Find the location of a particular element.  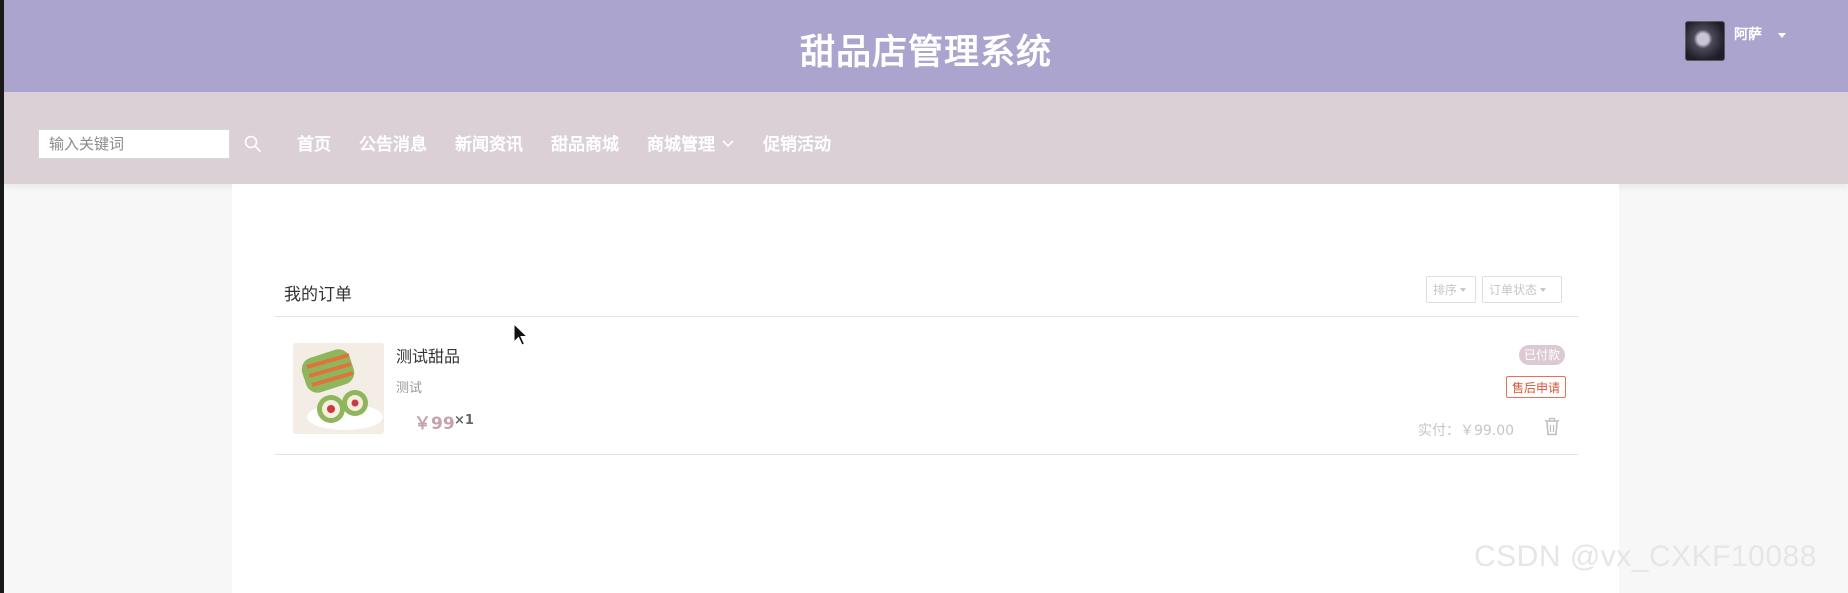

order-status-filter: 订单状态 is located at coordinates (1522, 289).